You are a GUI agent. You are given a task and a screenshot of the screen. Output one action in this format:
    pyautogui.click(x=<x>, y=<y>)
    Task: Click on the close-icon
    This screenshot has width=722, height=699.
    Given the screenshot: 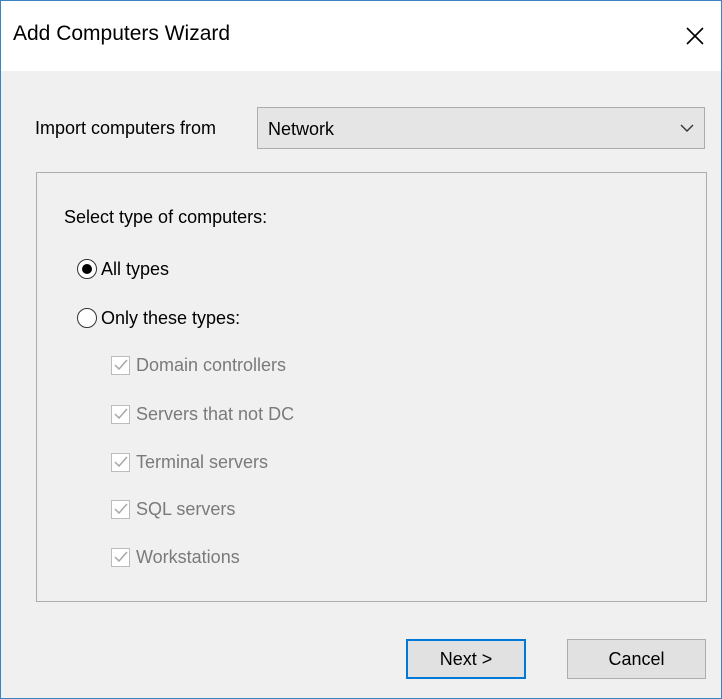 What is the action you would take?
    pyautogui.click(x=695, y=36)
    